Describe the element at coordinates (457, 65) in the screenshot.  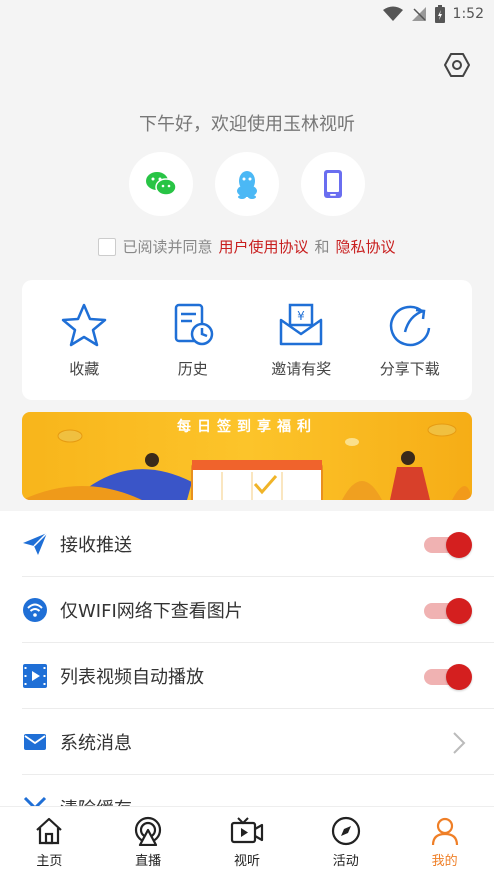
I see `settings-icon` at that location.